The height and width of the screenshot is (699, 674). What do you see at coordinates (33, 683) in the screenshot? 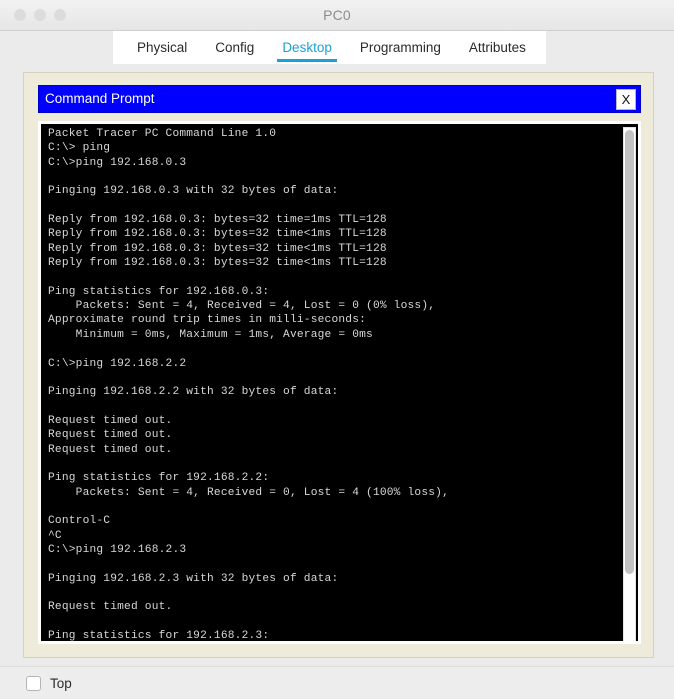
I see `top-checkbox` at bounding box center [33, 683].